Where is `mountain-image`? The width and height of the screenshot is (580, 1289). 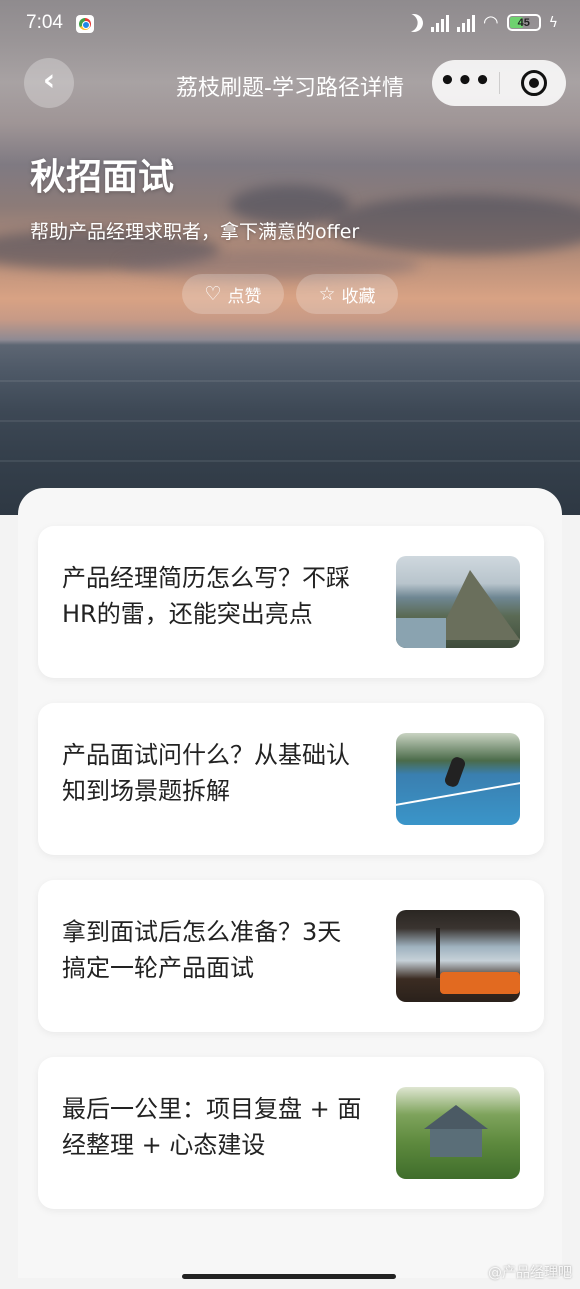 mountain-image is located at coordinates (458, 602).